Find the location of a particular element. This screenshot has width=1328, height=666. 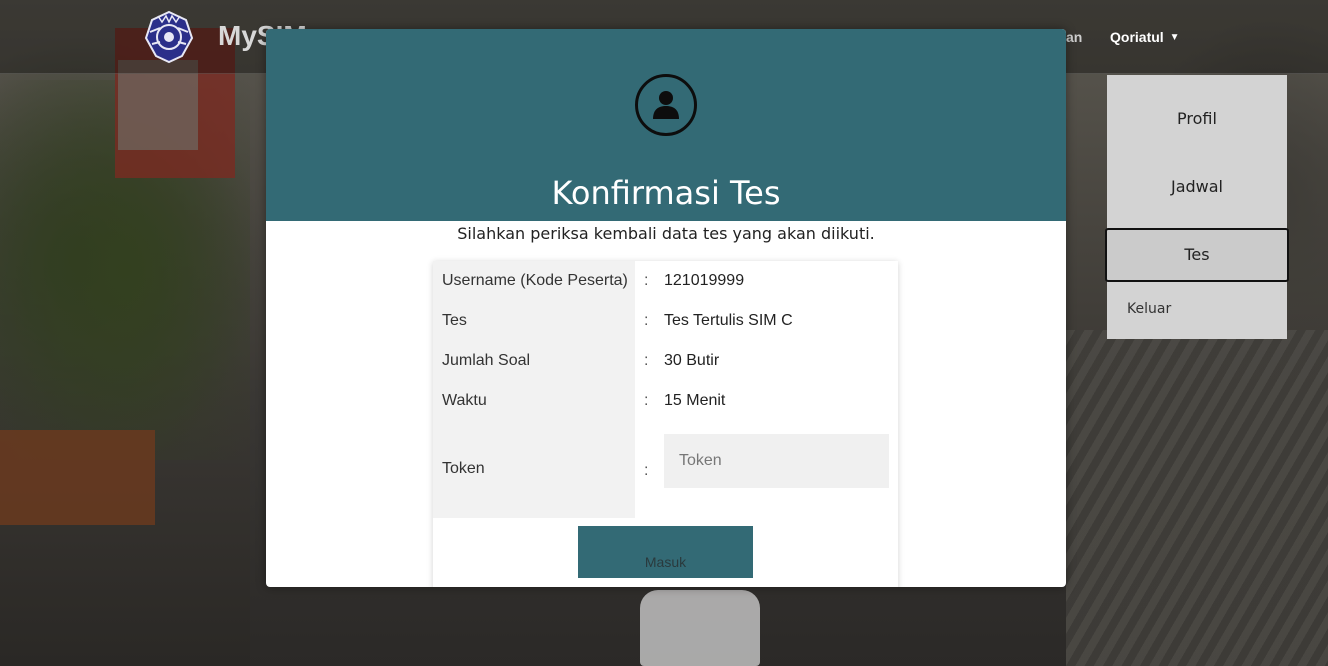

menu-item-jadwal: Jadwal is located at coordinates (1197, 186).